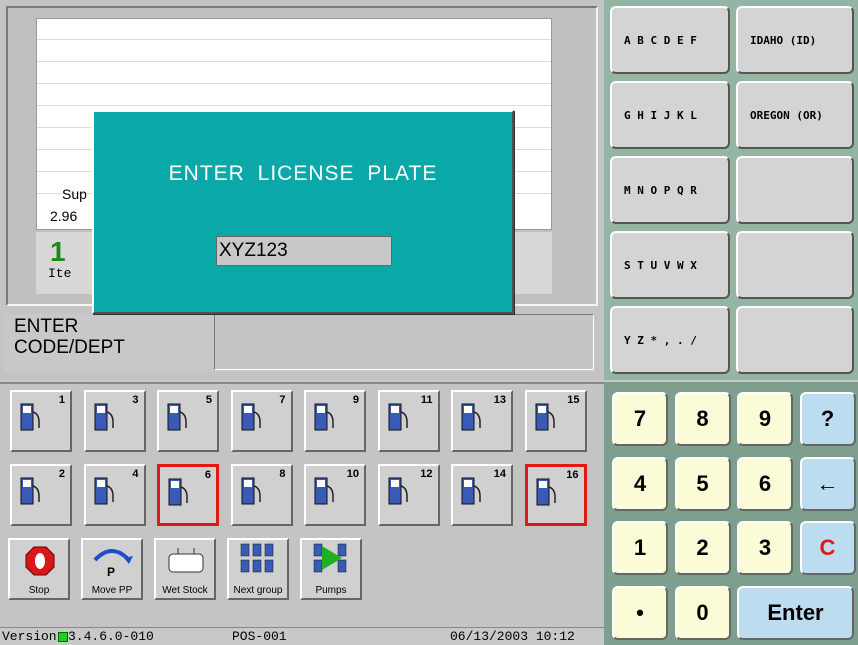  Describe the element at coordinates (573, 400) in the screenshot. I see `pump-number: 15` at that location.